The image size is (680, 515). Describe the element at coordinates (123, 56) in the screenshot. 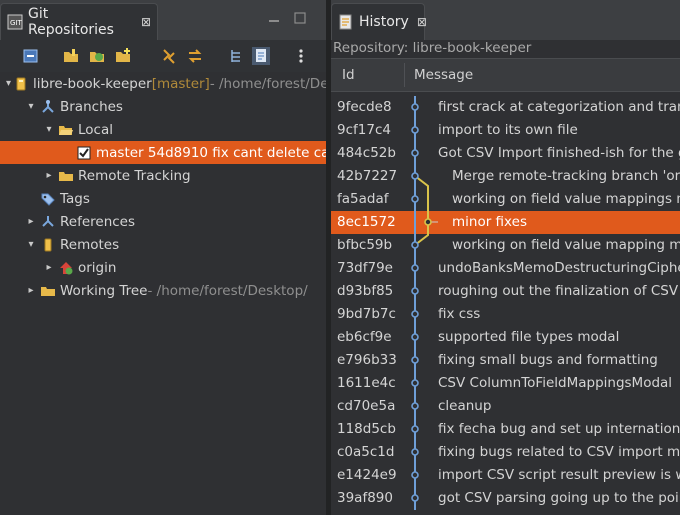

I see `create-repository-icon` at that location.